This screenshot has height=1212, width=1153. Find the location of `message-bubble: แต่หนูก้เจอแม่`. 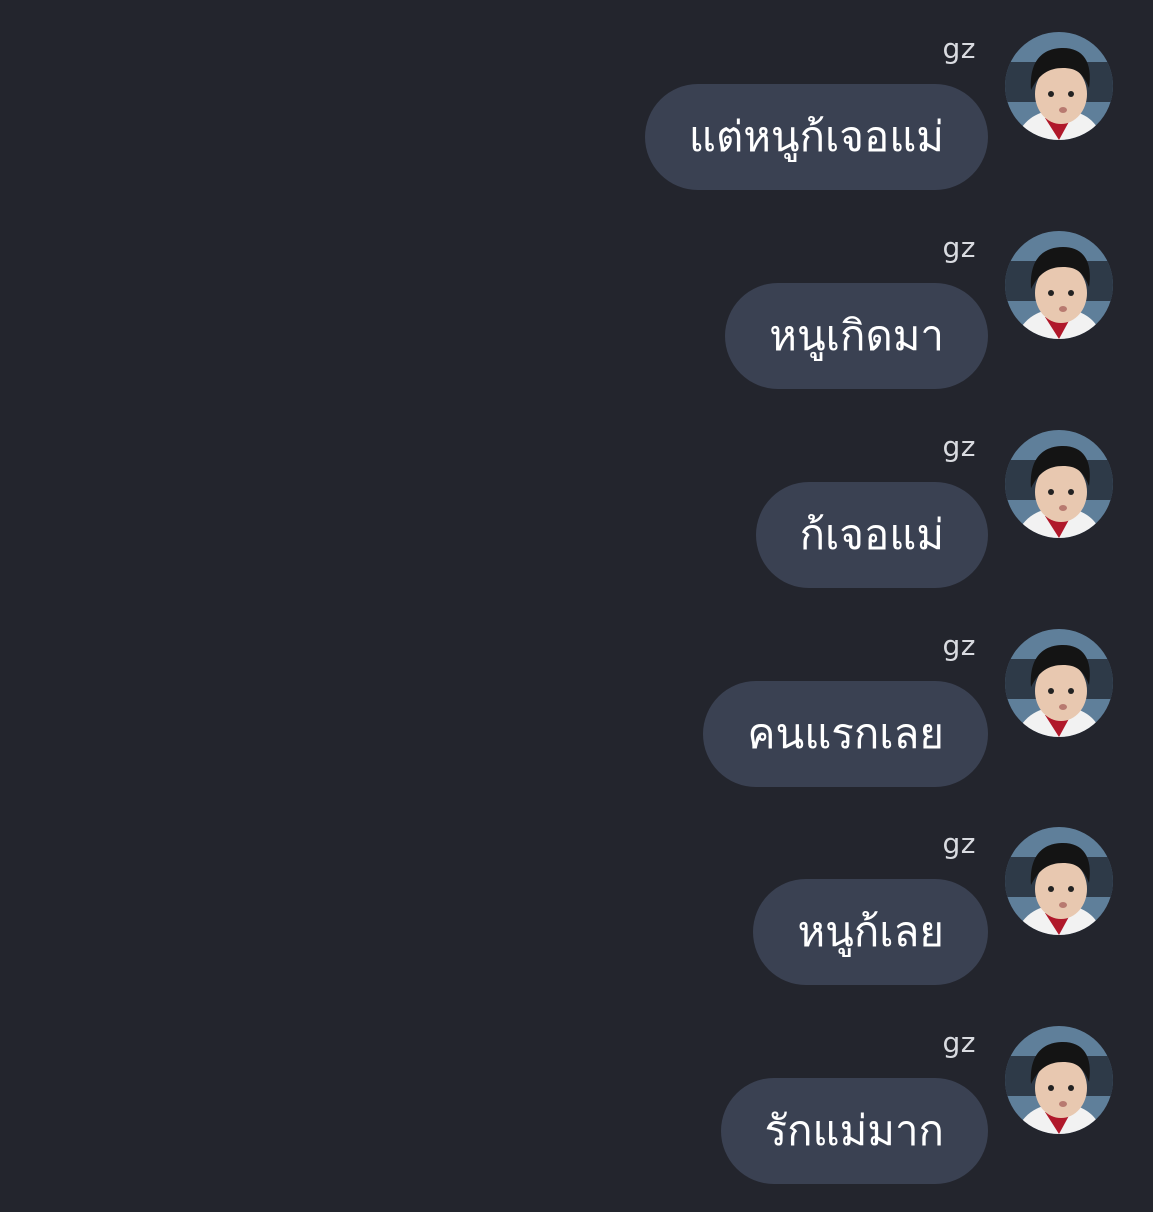

message-bubble: แต่หนูก้เจอแม่ is located at coordinates (816, 137).